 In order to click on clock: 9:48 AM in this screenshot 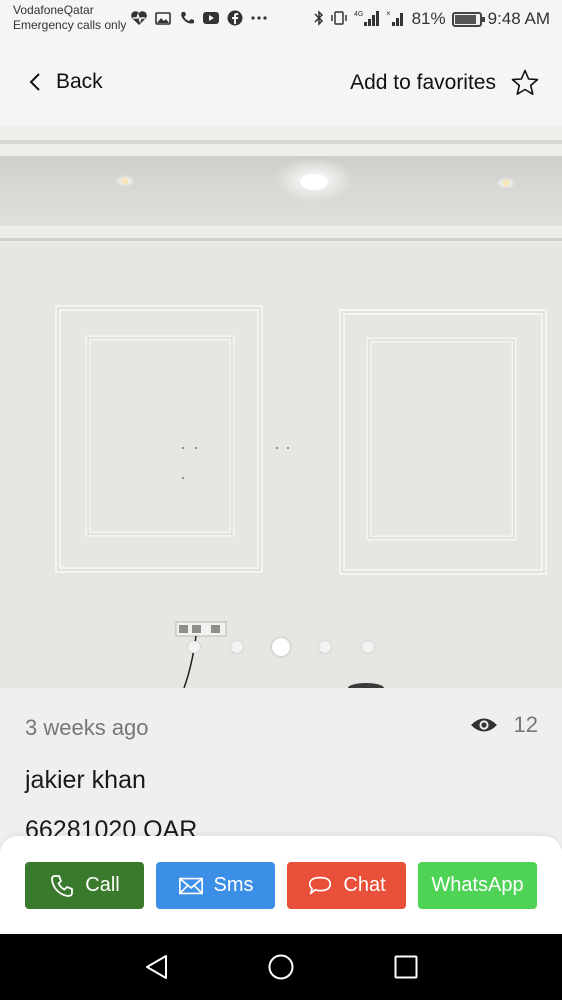, I will do `click(518, 18)`.